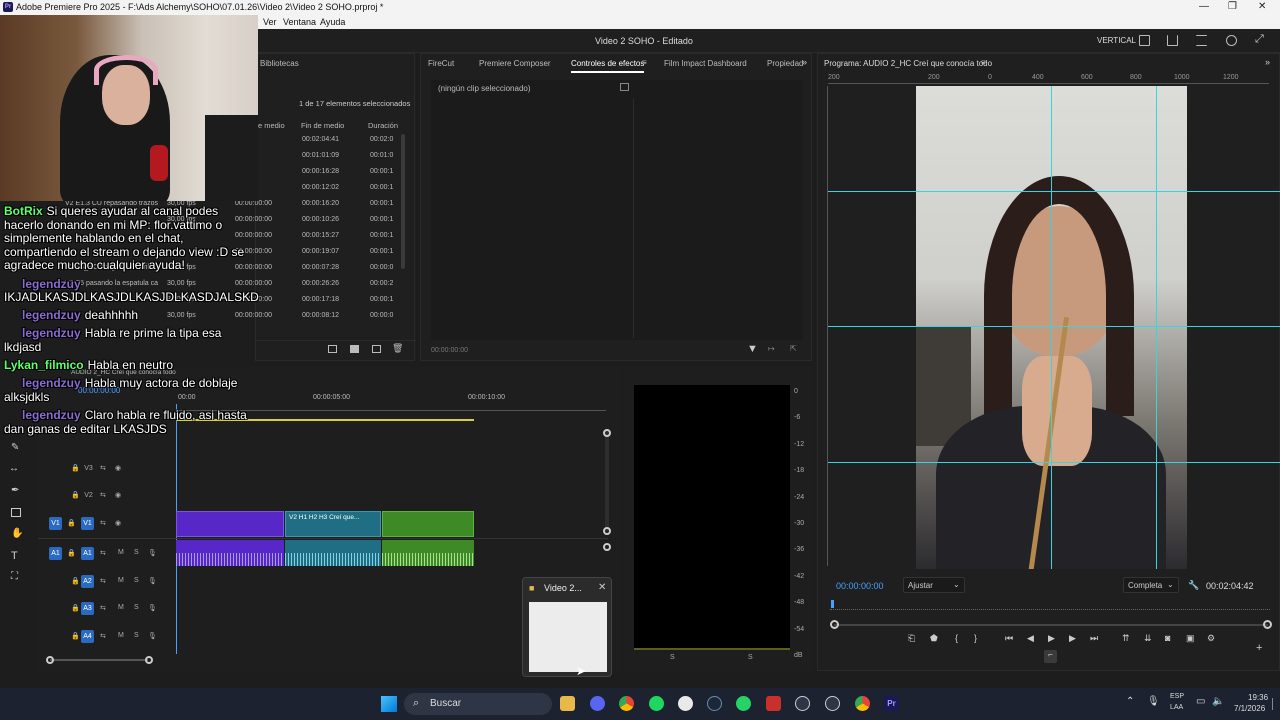  Describe the element at coordinates (99, 660) in the screenshot. I see `timeline-h-scroll` at that location.